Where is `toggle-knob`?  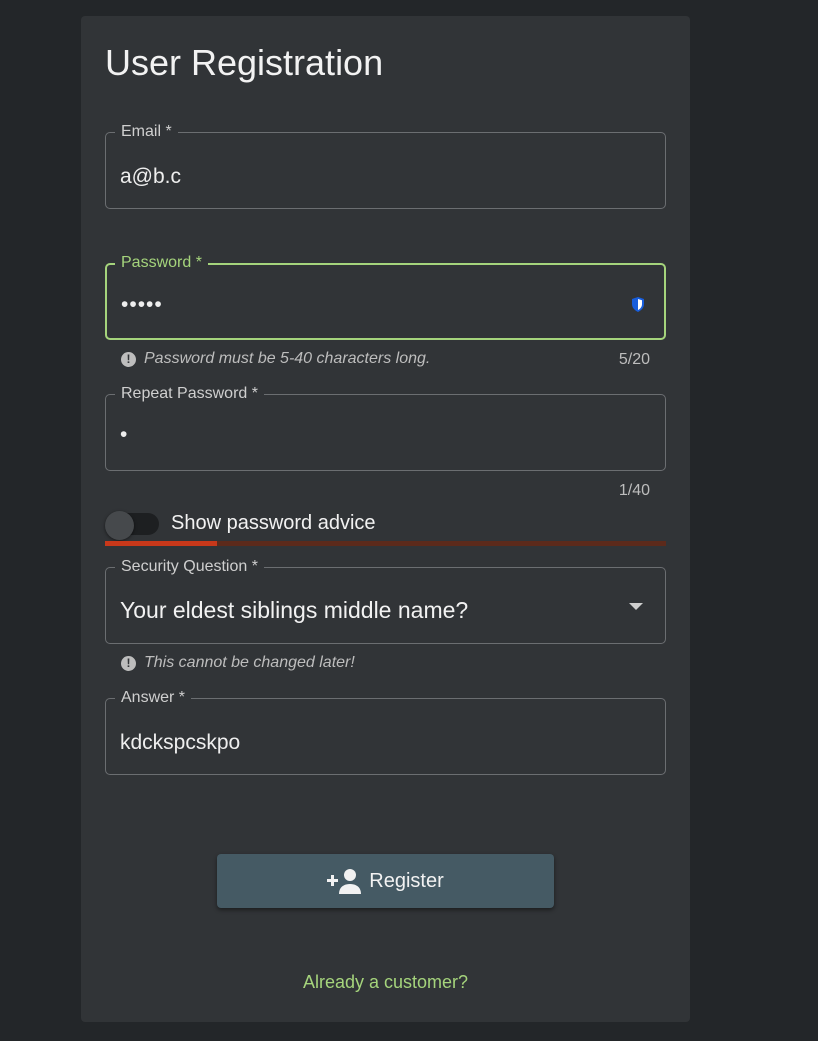 toggle-knob is located at coordinates (119, 525).